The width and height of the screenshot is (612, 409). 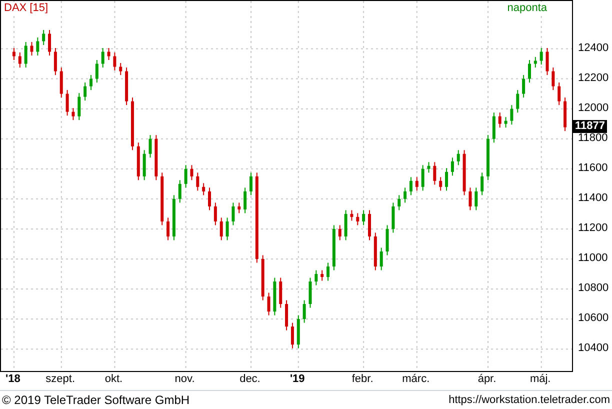 What do you see at coordinates (540, 379) in the screenshot?
I see `x-axis-label: máj.` at bounding box center [540, 379].